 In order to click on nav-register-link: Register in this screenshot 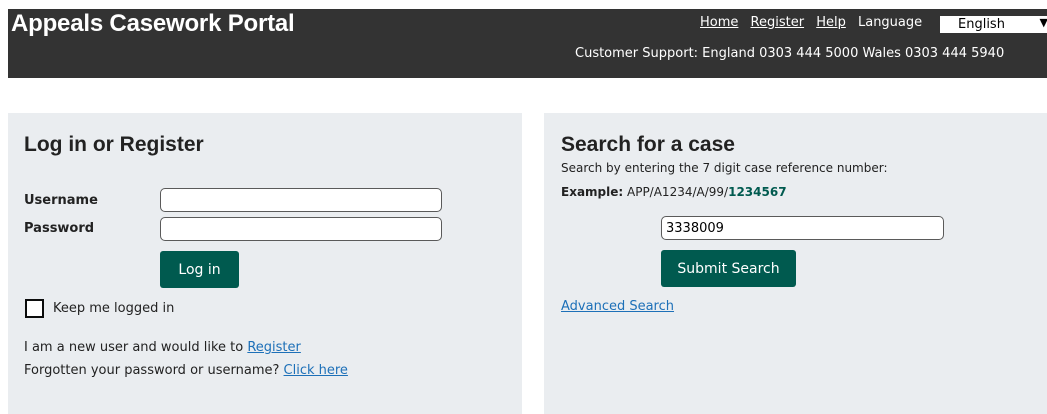, I will do `click(778, 22)`.